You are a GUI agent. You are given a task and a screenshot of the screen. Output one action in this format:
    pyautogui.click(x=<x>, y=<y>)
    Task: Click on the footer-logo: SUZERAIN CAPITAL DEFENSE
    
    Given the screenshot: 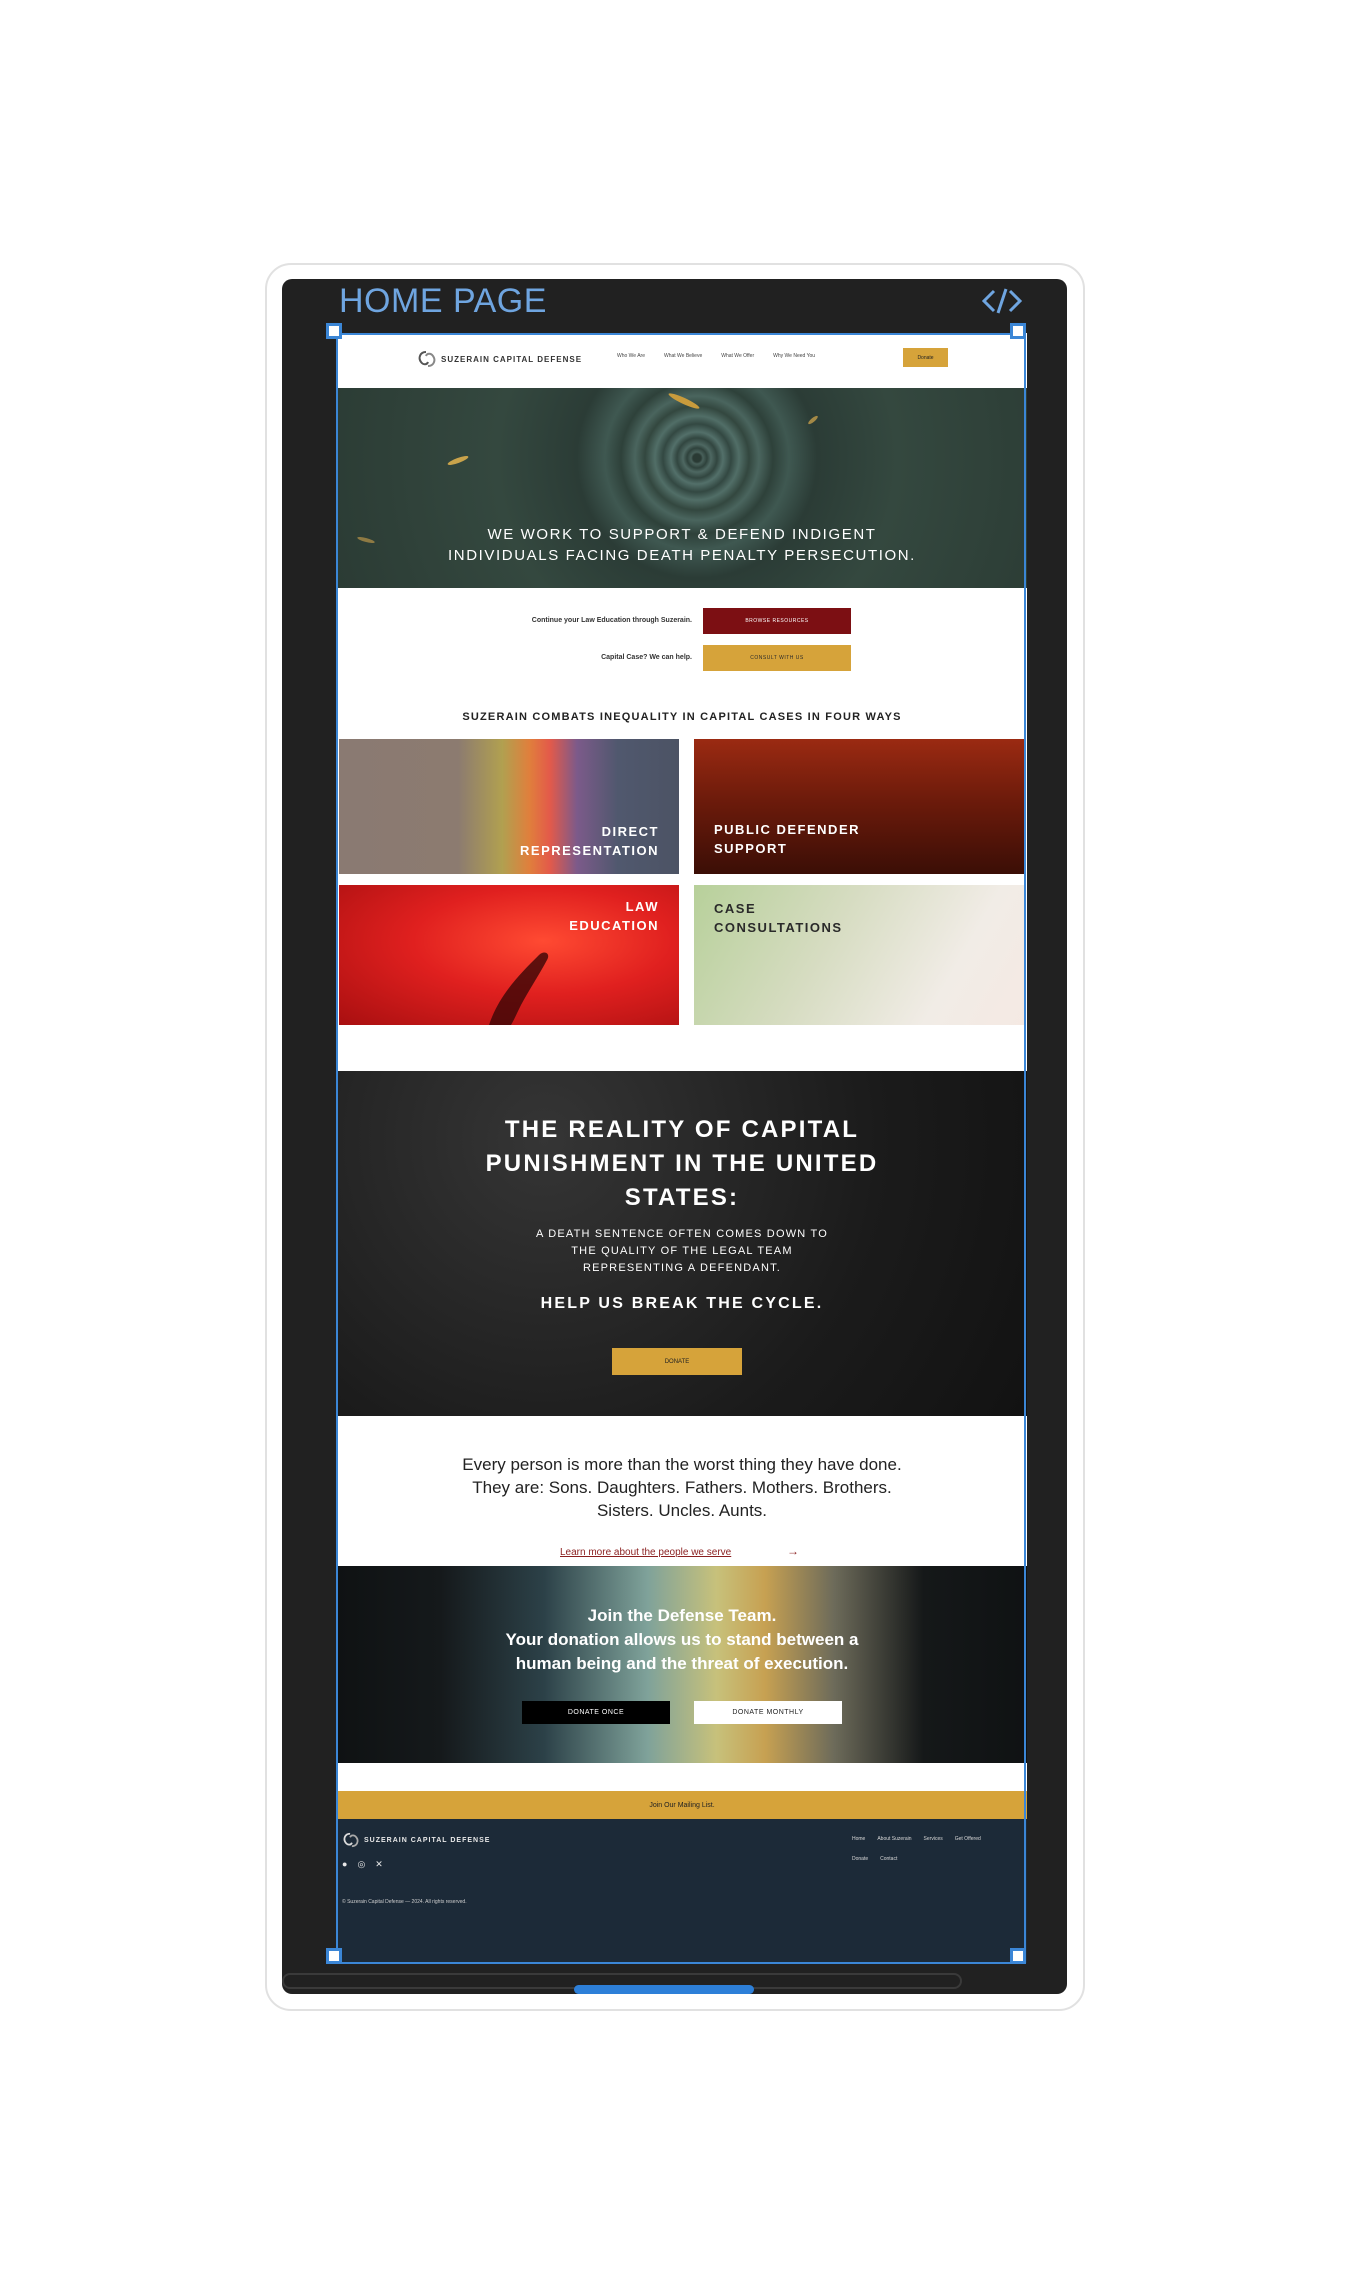 What is the action you would take?
    pyautogui.click(x=416, y=1840)
    